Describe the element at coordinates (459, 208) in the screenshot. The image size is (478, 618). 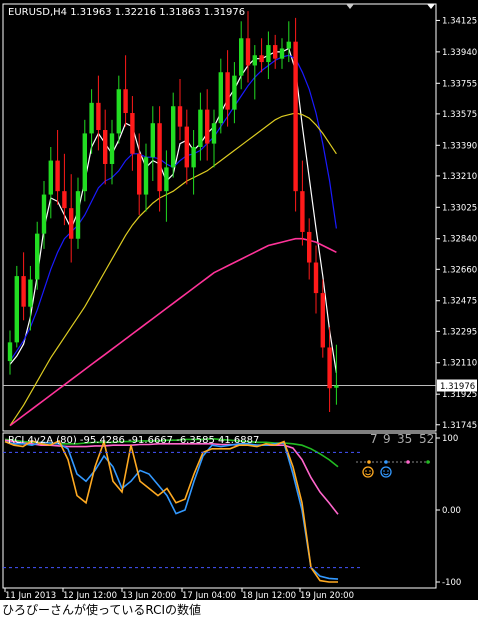
I see `price-tick-label: 1.33025` at that location.